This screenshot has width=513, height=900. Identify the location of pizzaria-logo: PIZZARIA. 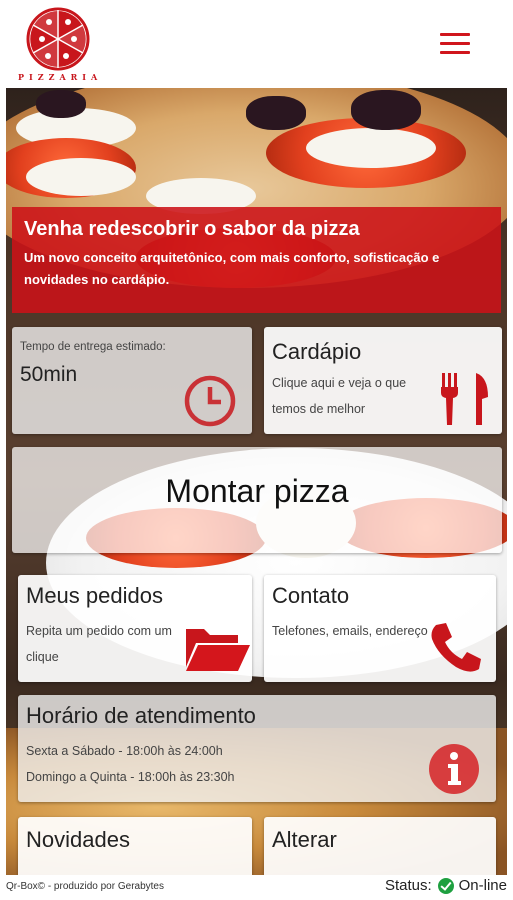
(58, 45).